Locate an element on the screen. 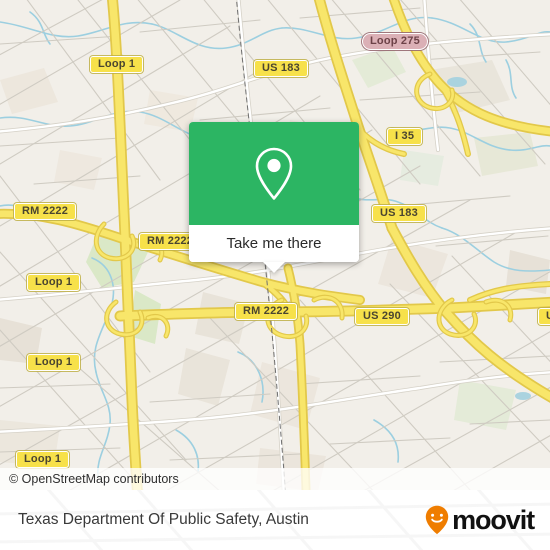 This screenshot has height=550, width=550. road-shield-us-290: US 290 is located at coordinates (382, 316).